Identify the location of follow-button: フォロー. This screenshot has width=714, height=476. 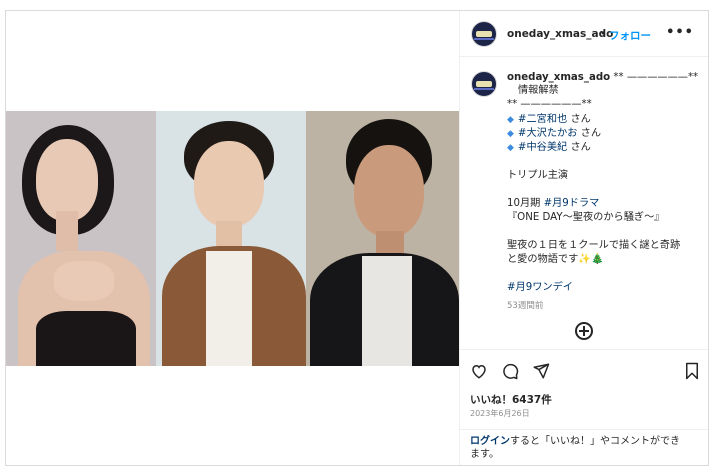
(630, 35).